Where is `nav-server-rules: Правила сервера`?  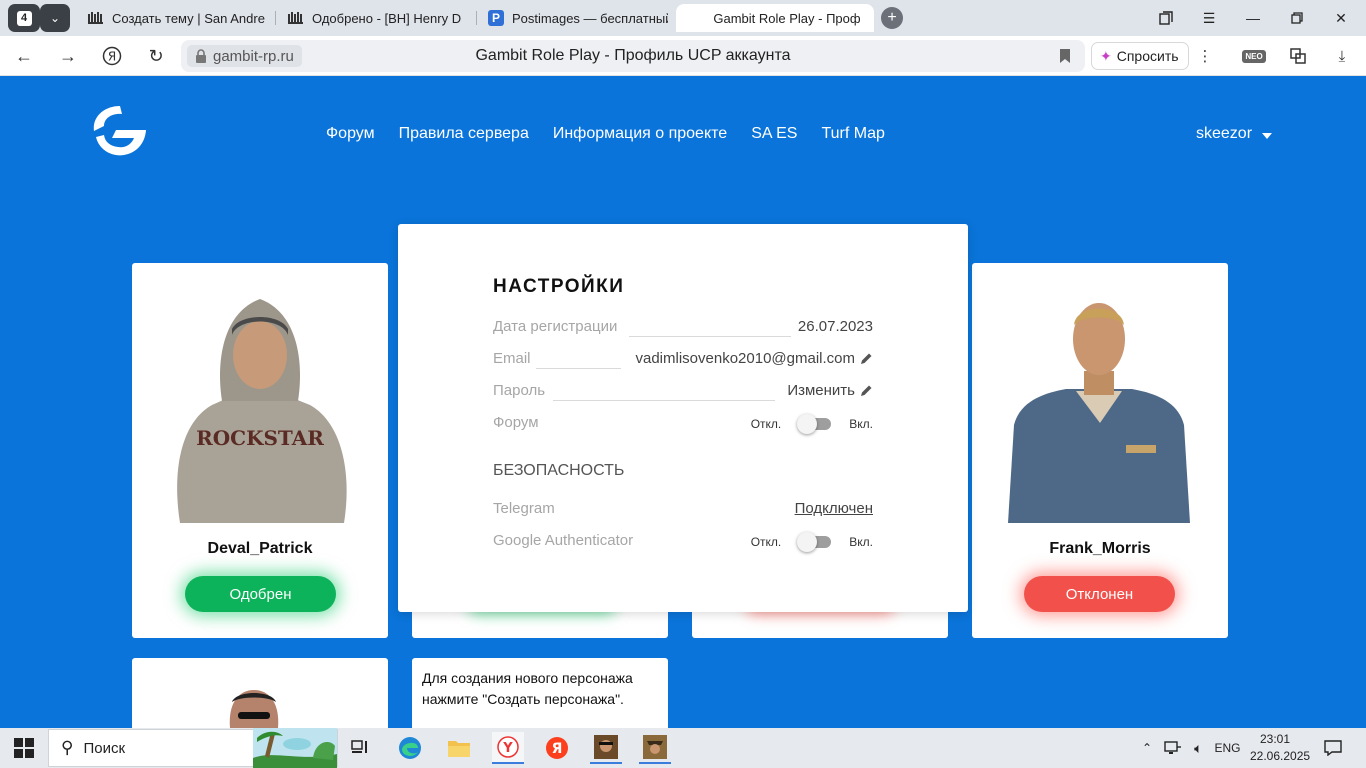 nav-server-rules: Правила сервера is located at coordinates (464, 134).